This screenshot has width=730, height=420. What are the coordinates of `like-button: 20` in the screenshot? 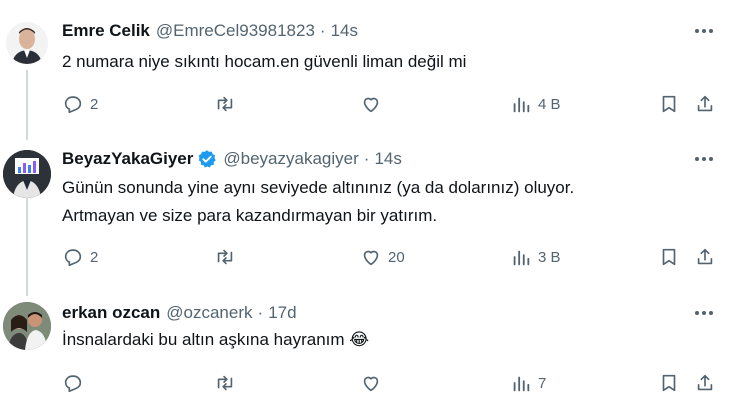 It's located at (382, 257).